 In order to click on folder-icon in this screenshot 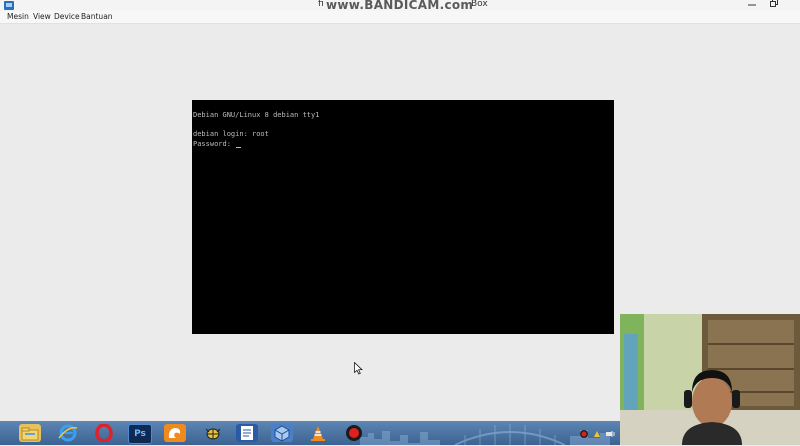, I will do `click(30, 434)`.